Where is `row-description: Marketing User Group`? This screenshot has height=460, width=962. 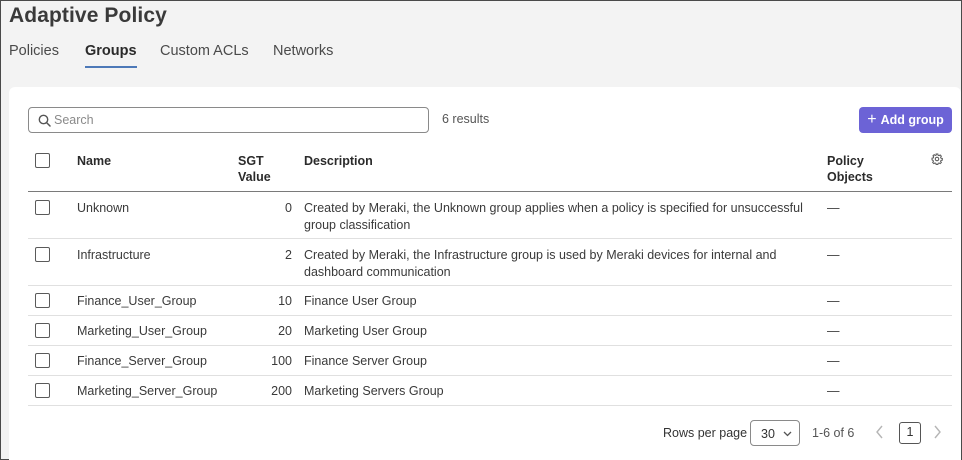
row-description: Marketing User Group is located at coordinates (365, 331).